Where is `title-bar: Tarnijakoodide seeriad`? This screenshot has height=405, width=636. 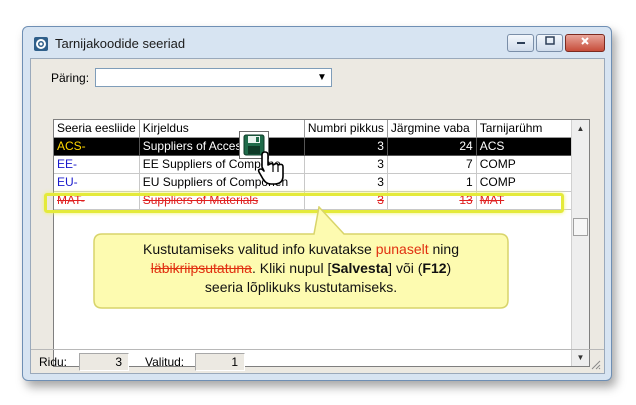
title-bar: Tarnijakoodide seeriad is located at coordinates (317, 43).